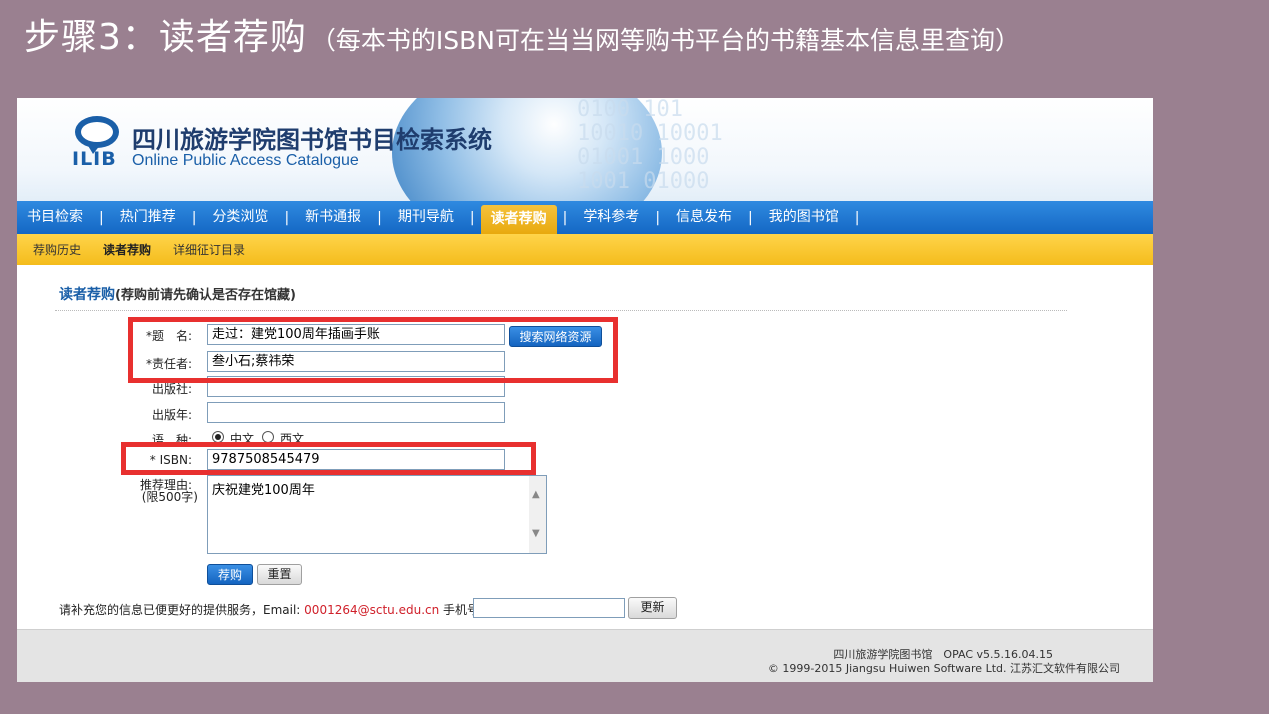  I want to click on ilib-logo: ILIB, so click(94, 159).